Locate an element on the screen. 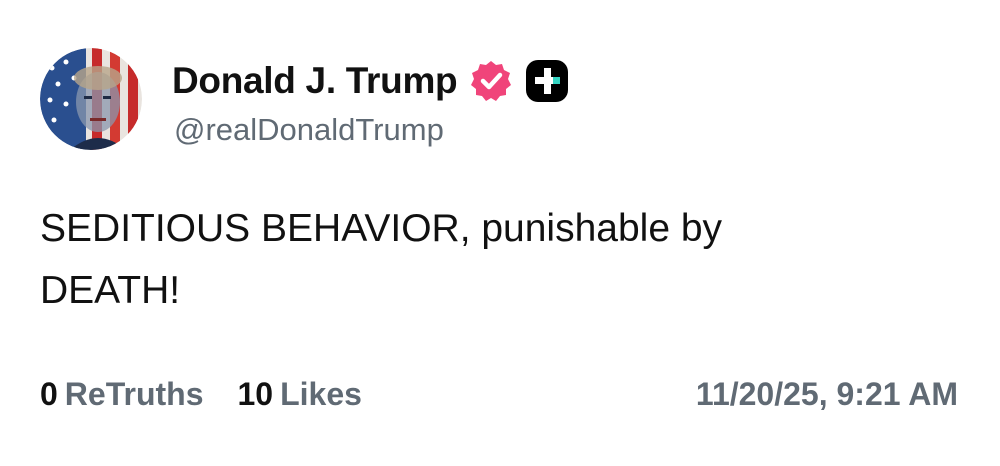  verified-badge-icon is located at coordinates (491, 81).